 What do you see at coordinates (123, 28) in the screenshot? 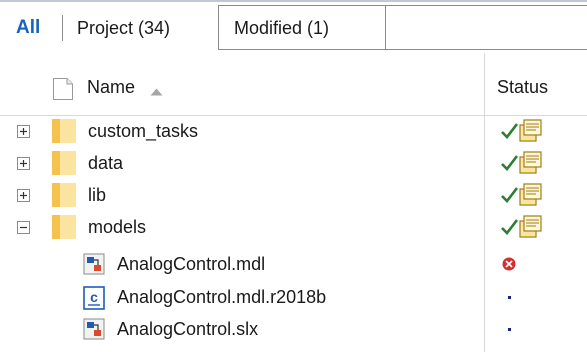
I see `tab-project: Project (34)` at bounding box center [123, 28].